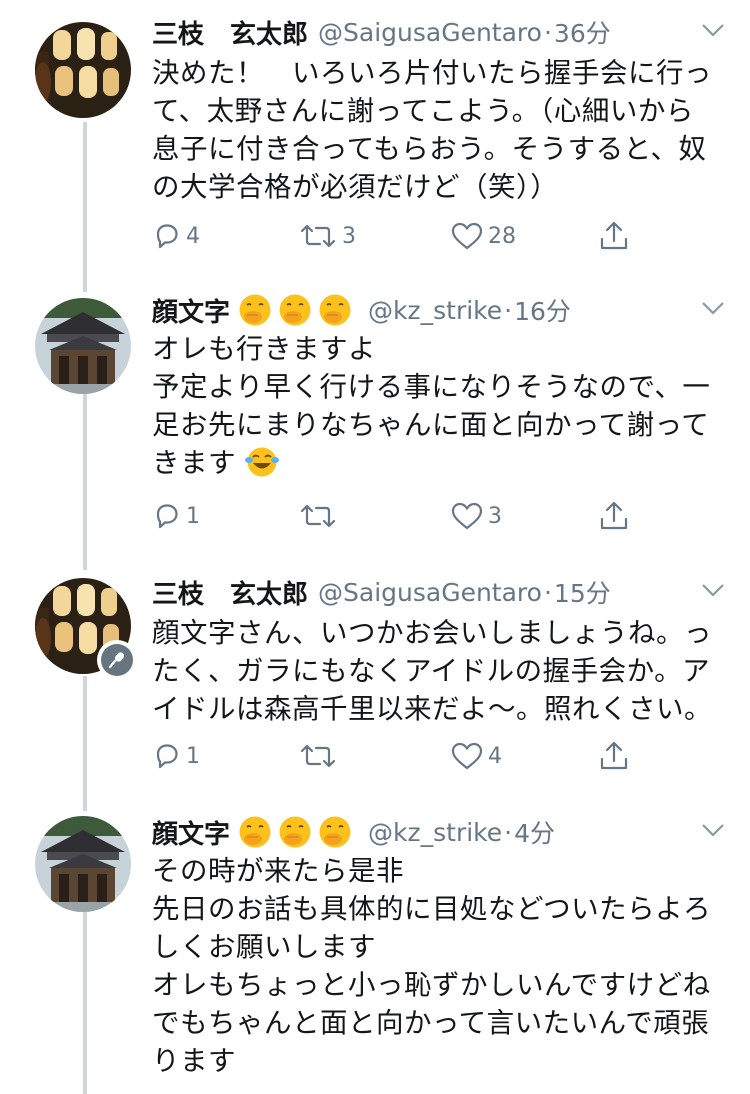 Image resolution: width=750 pixels, height=1094 pixels. What do you see at coordinates (431, 985) in the screenshot?
I see `tweet-text-line: オレもちょっと小っ恥ずかしいんですけどね` at bounding box center [431, 985].